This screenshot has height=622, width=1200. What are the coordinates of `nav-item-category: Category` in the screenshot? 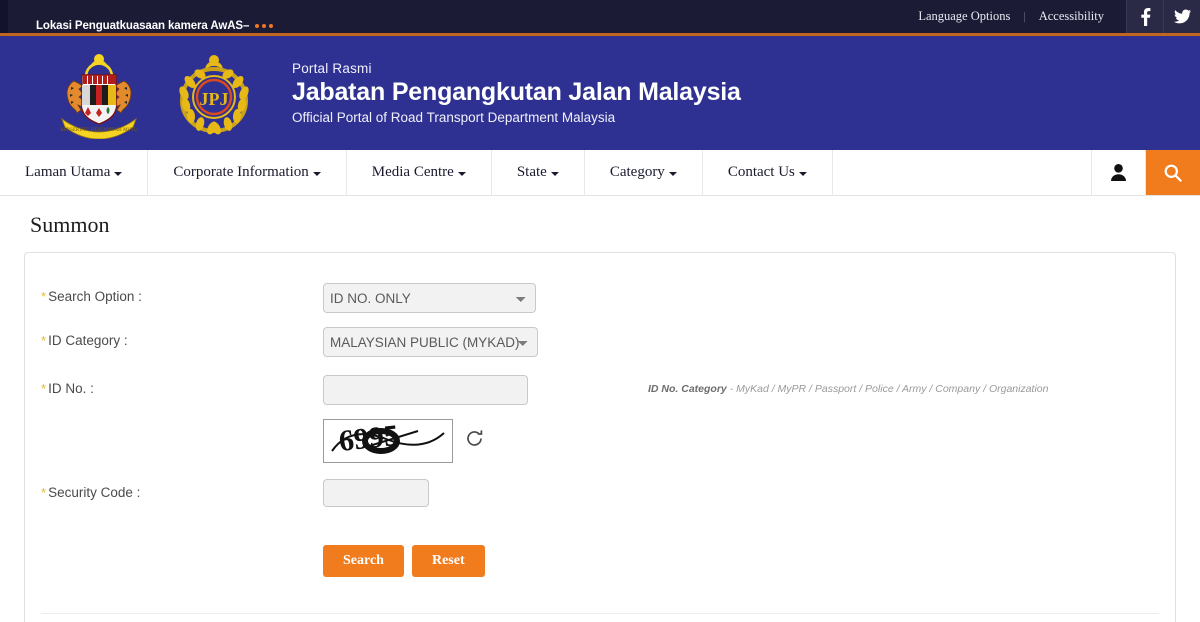 It's located at (644, 172).